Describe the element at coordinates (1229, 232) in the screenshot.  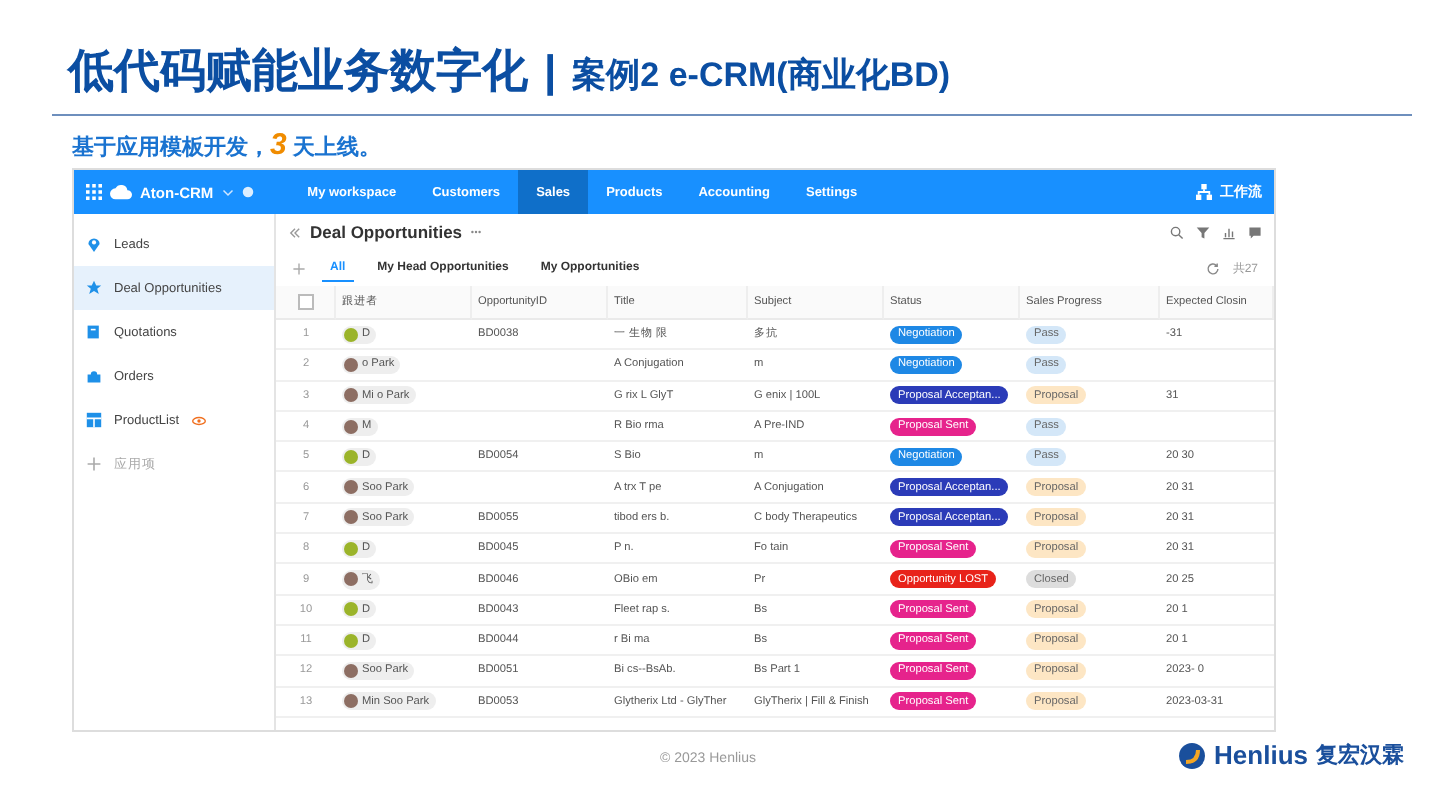
I see `bar-chart-icon` at that location.